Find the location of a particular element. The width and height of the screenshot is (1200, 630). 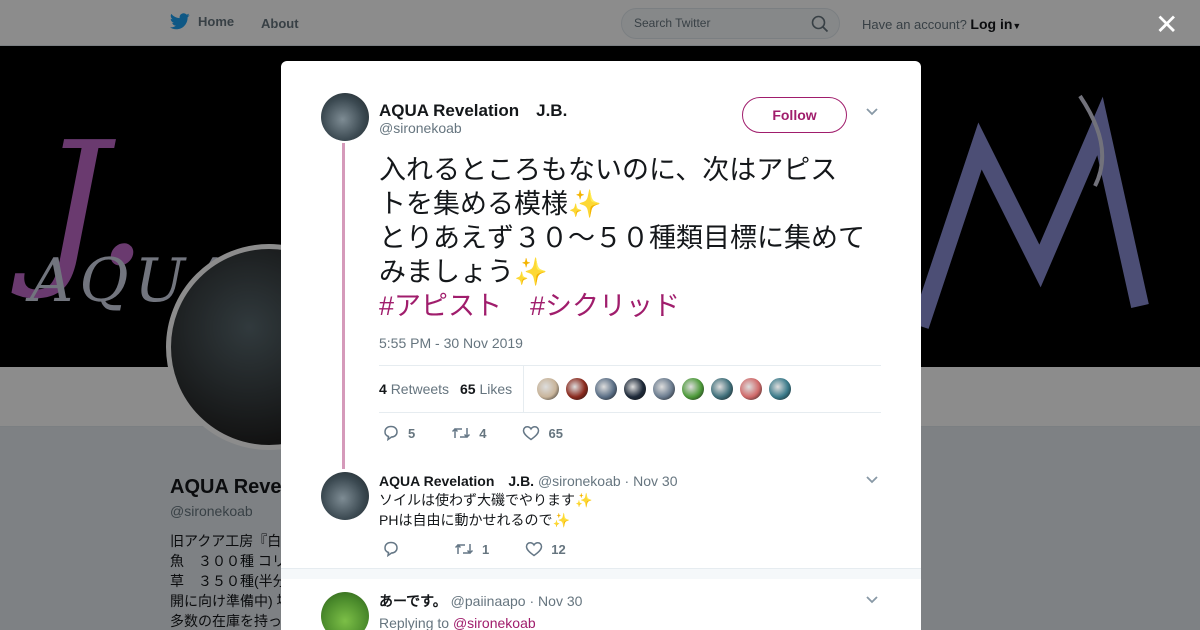

tweet-actions: 5 4 65 is located at coordinates (490, 433).